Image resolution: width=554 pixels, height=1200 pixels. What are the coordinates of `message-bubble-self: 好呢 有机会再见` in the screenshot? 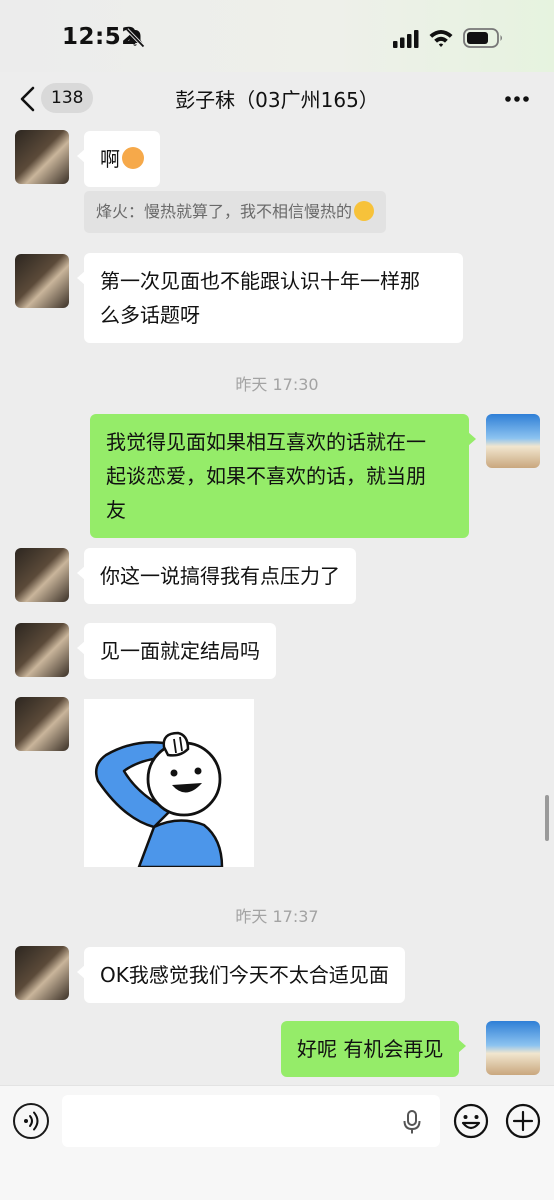 It's located at (374, 1049).